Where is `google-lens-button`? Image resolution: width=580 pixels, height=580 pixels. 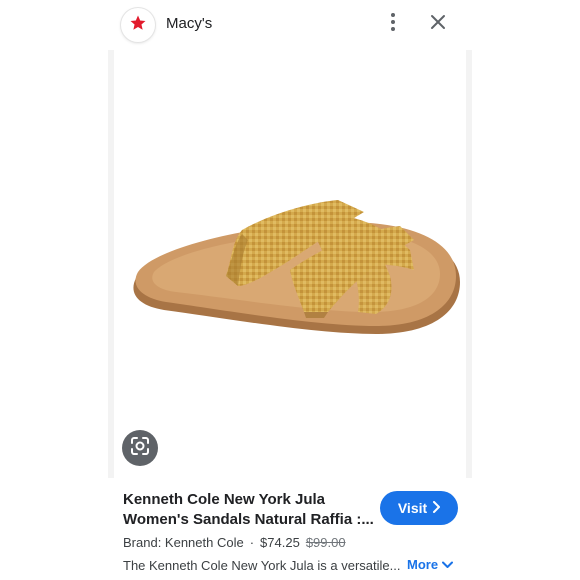
google-lens-button is located at coordinates (140, 448).